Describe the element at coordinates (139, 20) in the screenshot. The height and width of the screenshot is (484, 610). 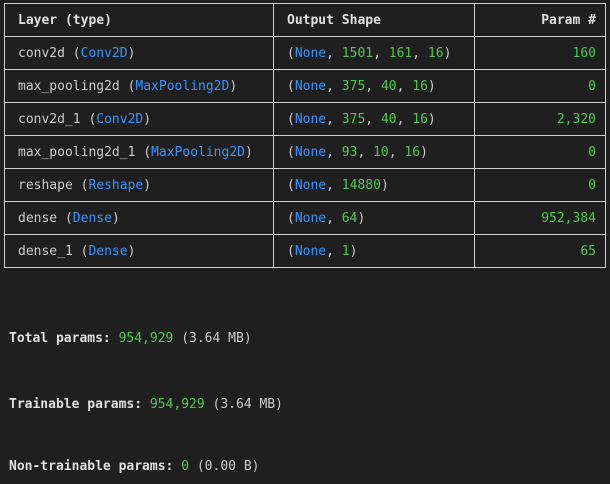
I see `header-layer: Layer (type)` at that location.